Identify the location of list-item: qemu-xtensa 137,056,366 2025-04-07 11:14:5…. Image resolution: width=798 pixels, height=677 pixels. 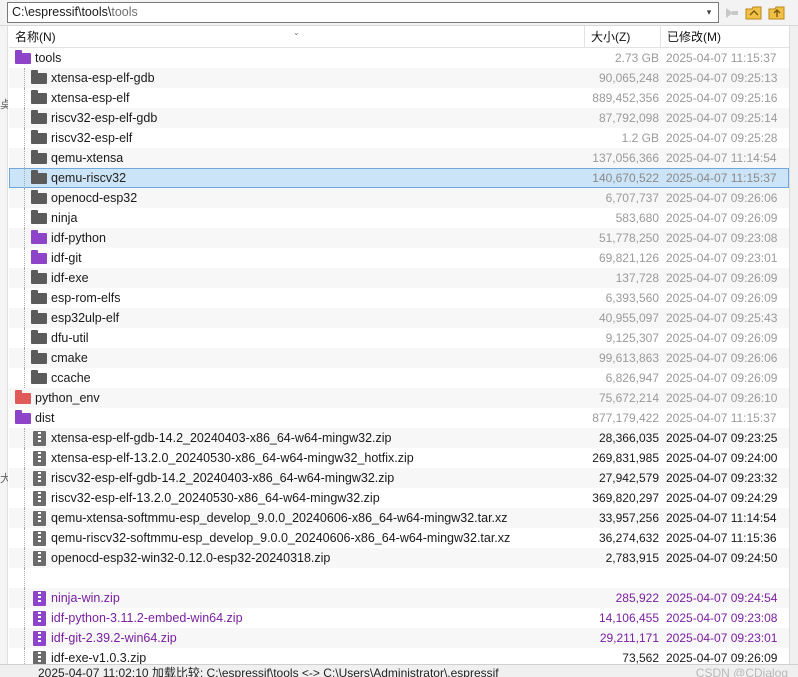
(399, 158).